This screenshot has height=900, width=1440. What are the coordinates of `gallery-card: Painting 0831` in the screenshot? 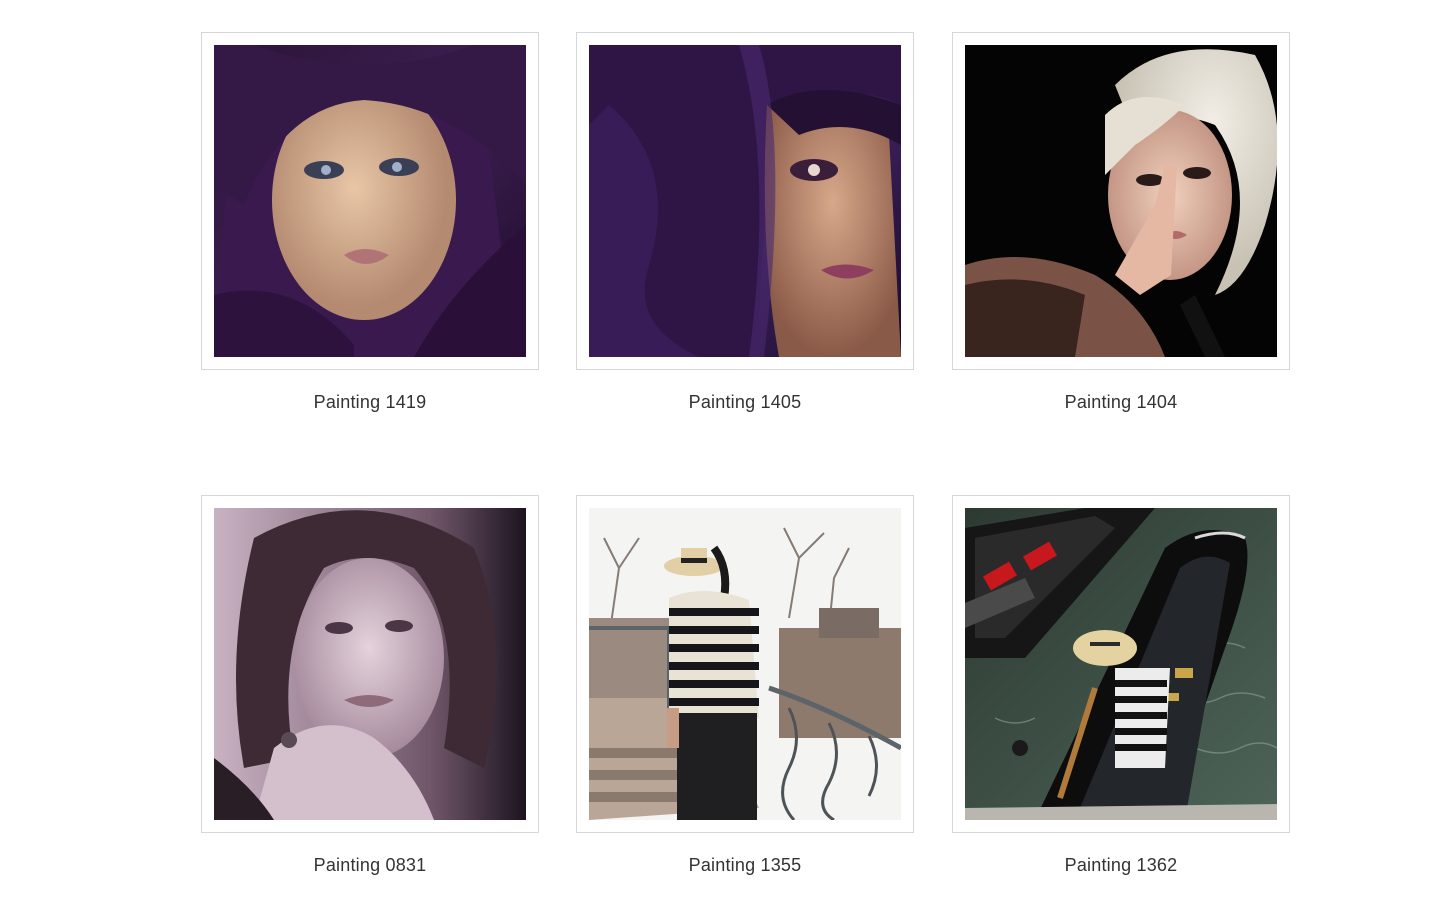 It's located at (370, 685).